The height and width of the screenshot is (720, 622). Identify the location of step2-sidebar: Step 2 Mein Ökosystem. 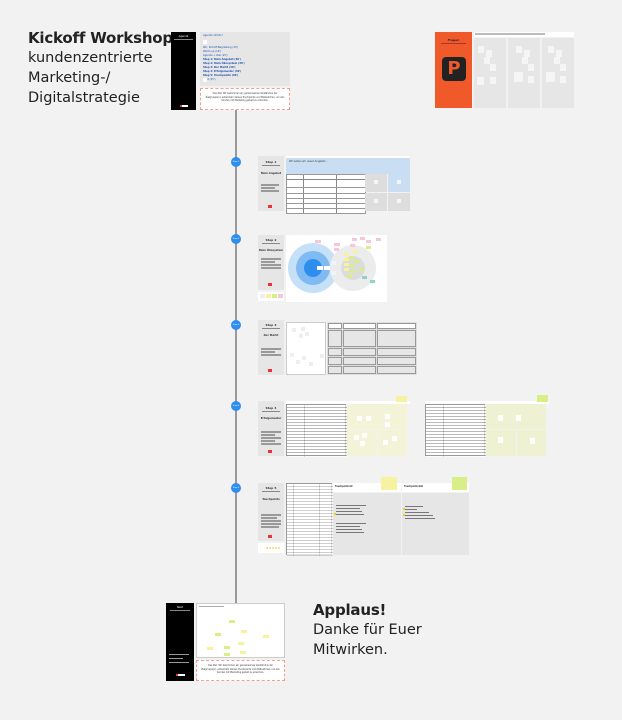
(271, 262).